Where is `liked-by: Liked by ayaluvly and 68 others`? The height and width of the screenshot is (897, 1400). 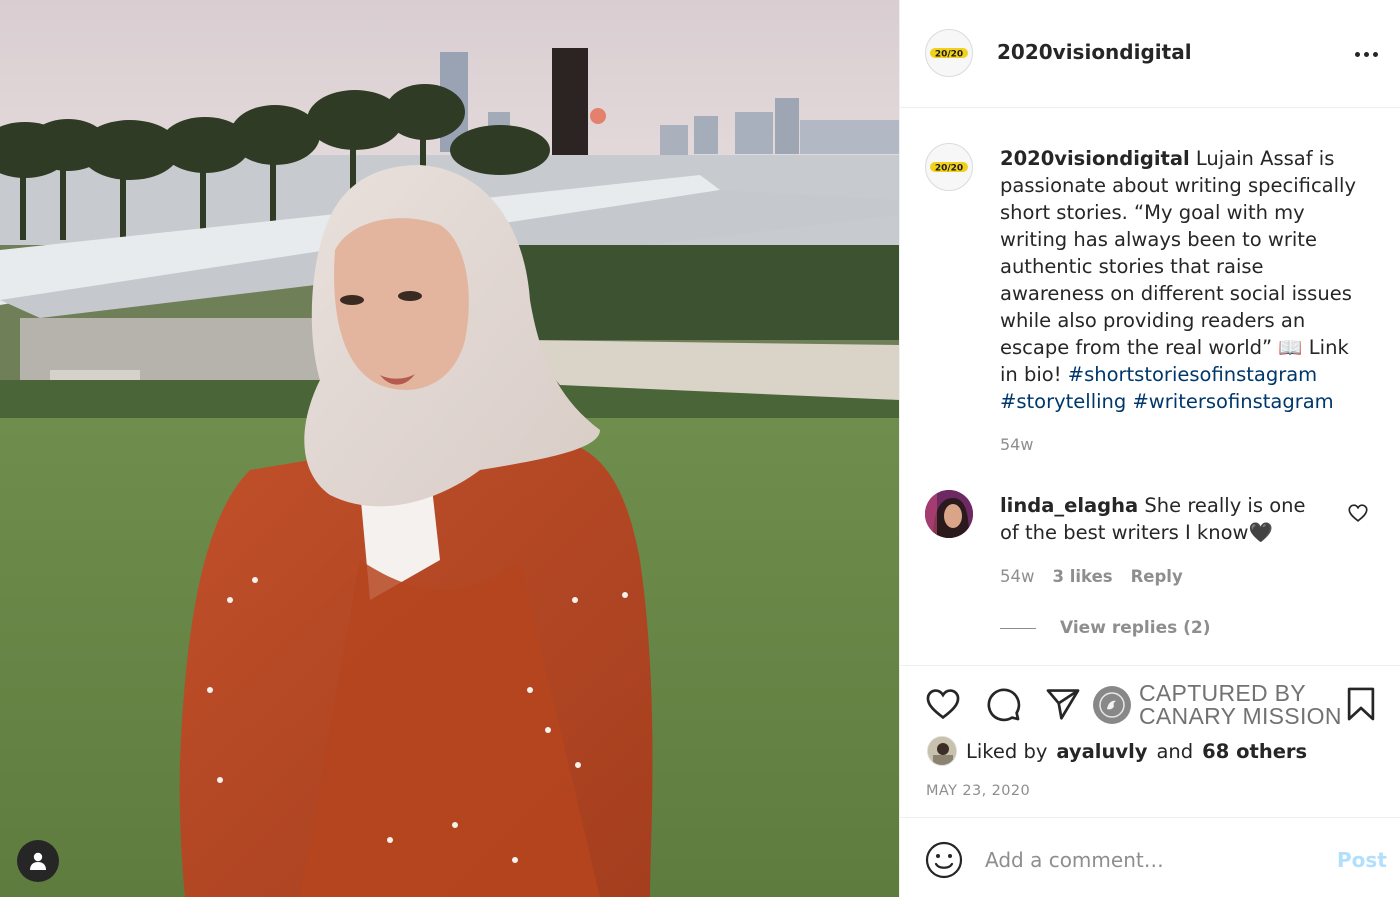 liked-by: Liked by ayaluvly and 68 others is located at coordinates (1117, 751).